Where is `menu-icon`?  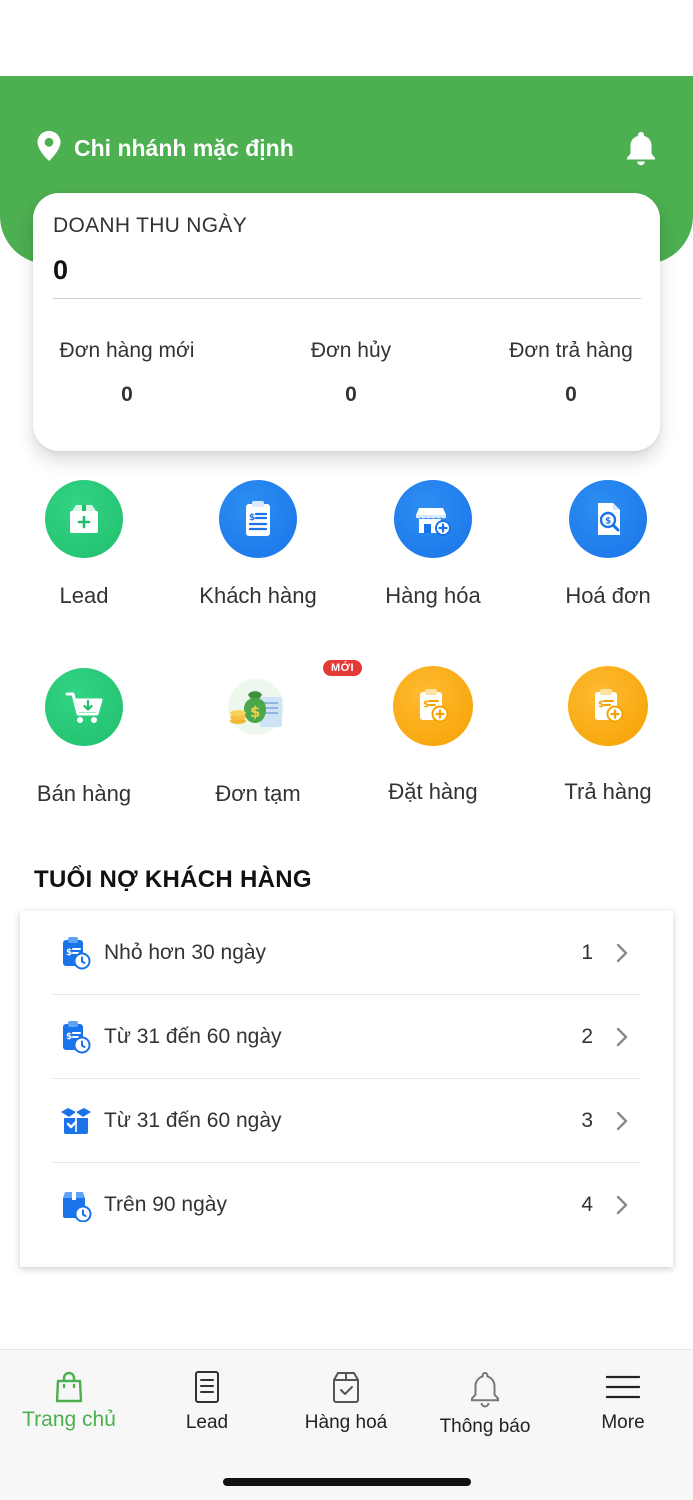 menu-icon is located at coordinates (623, 1387).